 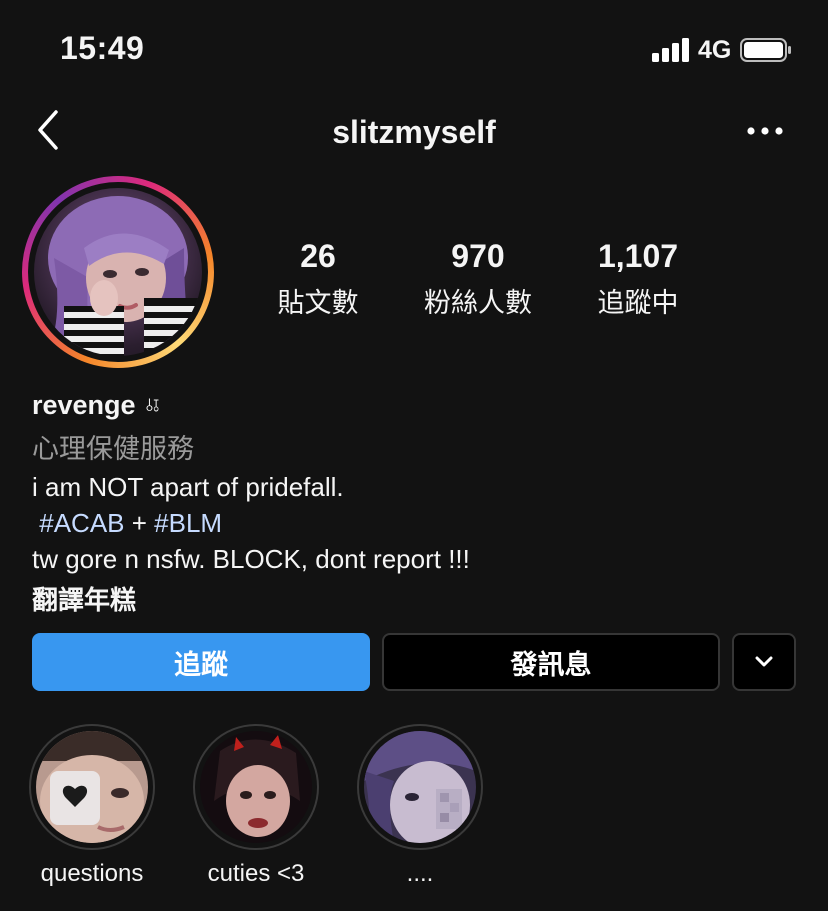 What do you see at coordinates (412, 405) in the screenshot?
I see `display-name: revenge ⫰⫱` at bounding box center [412, 405].